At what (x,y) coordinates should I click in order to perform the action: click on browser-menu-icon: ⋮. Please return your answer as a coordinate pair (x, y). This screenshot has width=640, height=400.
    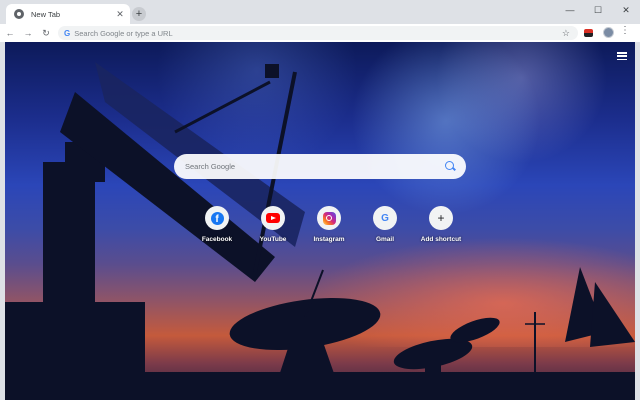
    Looking at the image, I should click on (625, 30).